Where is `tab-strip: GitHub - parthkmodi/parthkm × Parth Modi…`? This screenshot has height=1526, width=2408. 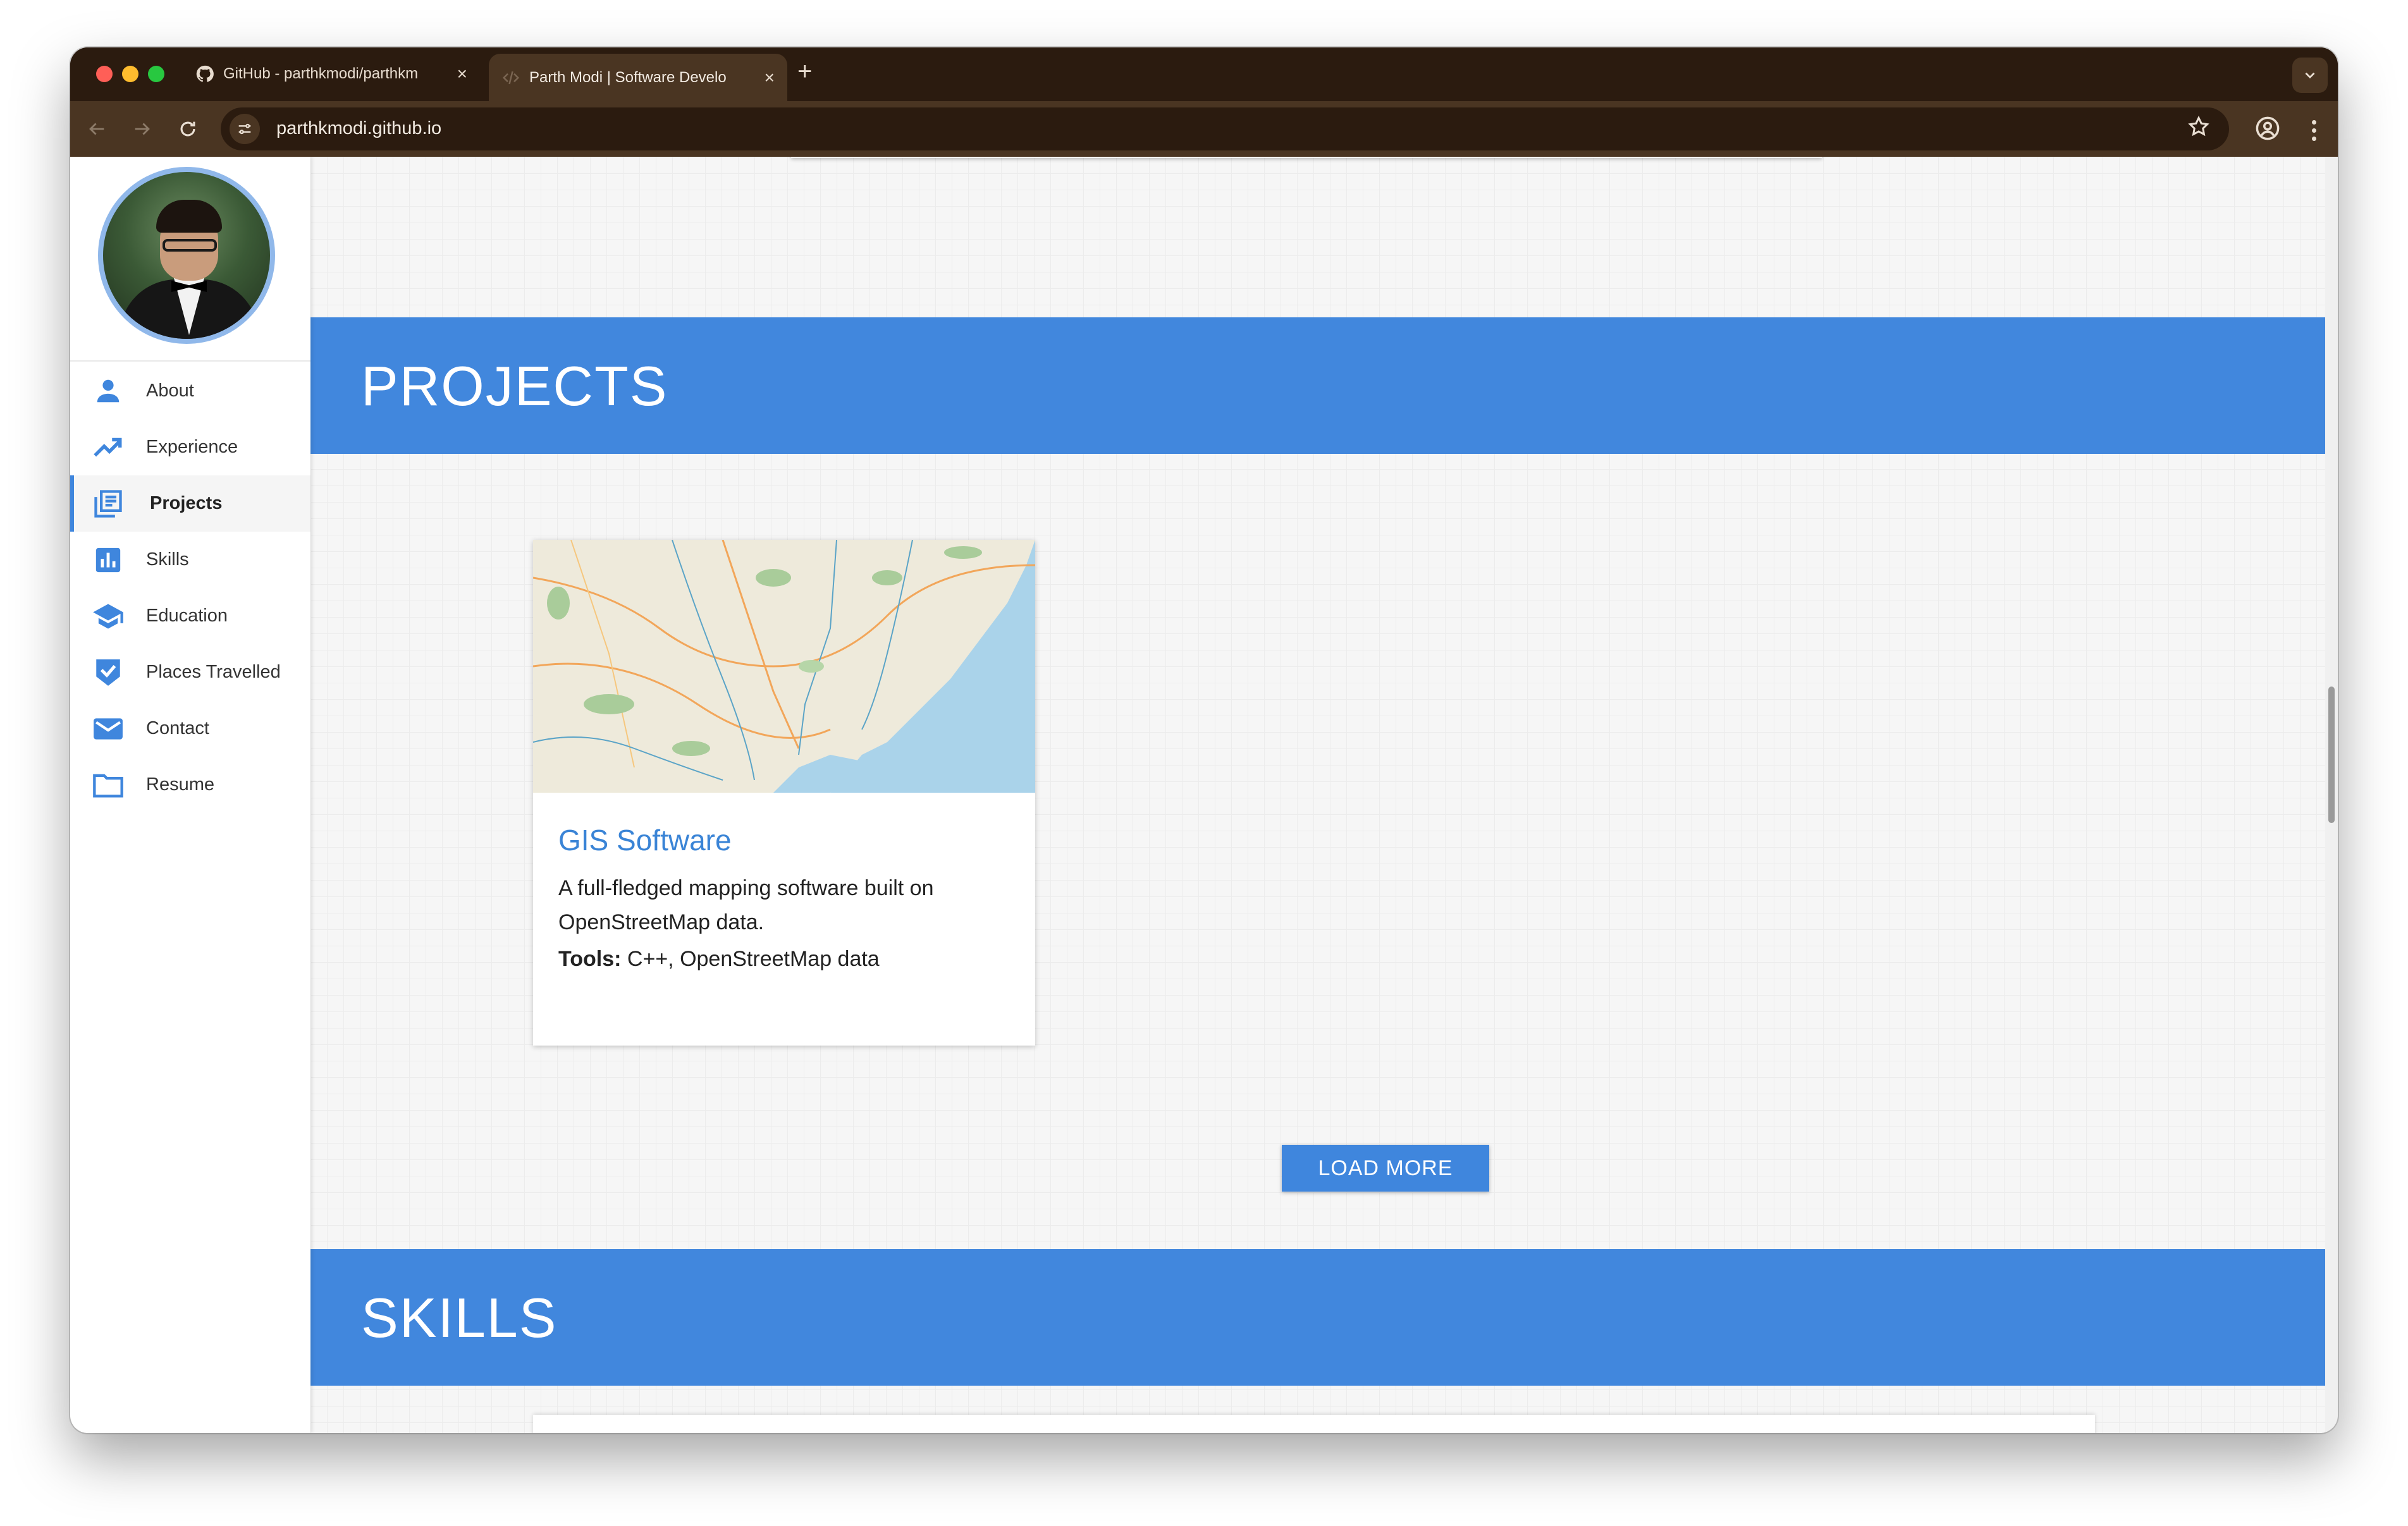
tab-strip: GitHub - parthkmodi/parthkm × Parth Modi… is located at coordinates (1204, 74).